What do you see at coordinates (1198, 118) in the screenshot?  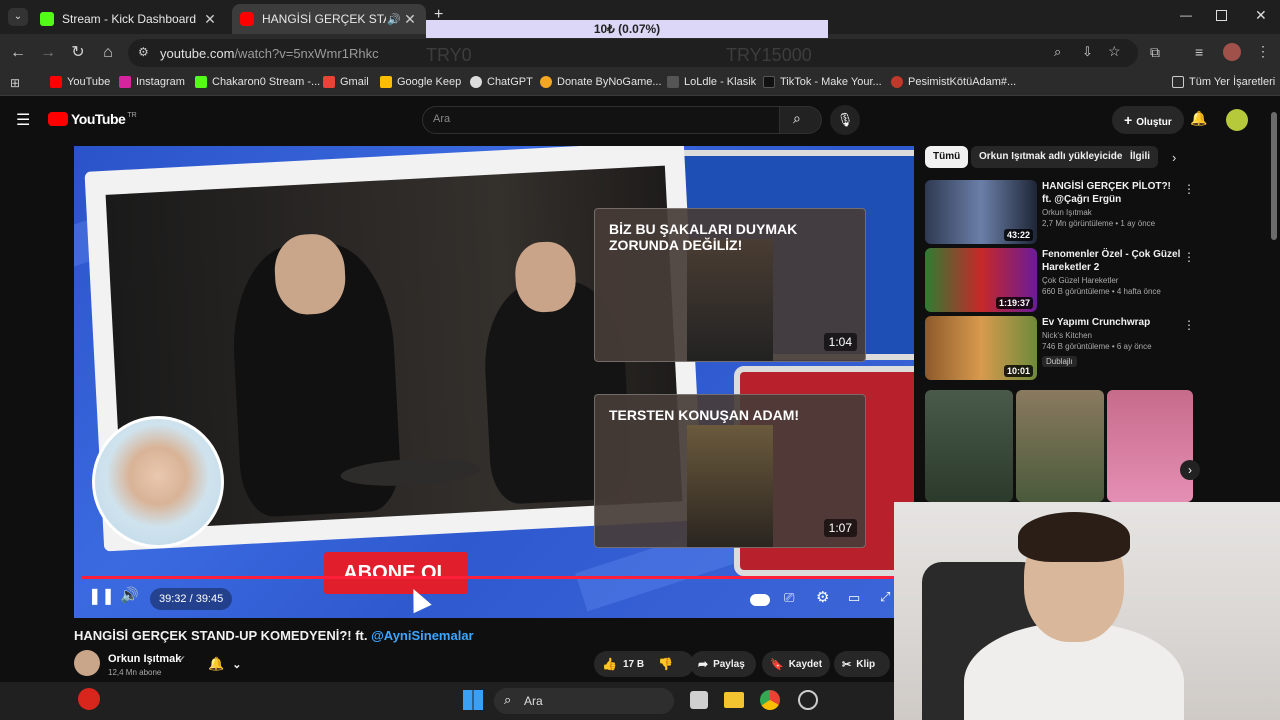 I see `notifications-bell-icon: 🔔` at bounding box center [1198, 118].